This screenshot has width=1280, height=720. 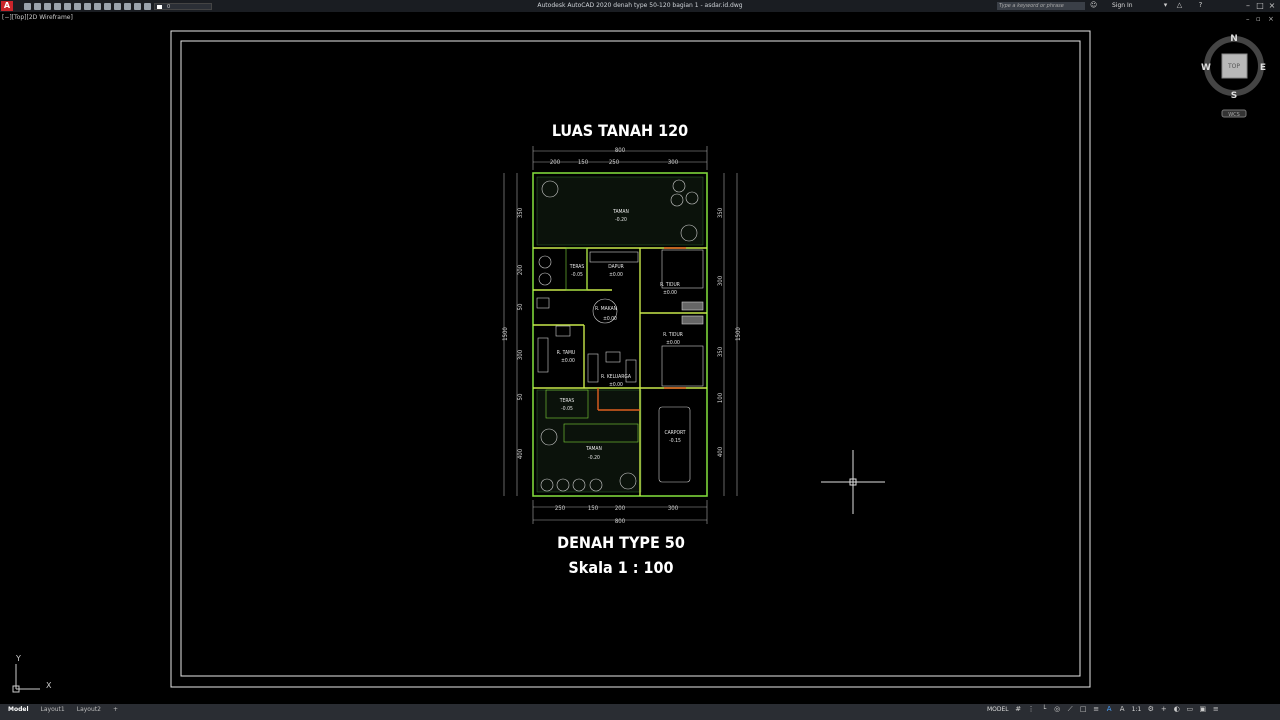 What do you see at coordinates (568, 361) in the screenshot?
I see `room-level-tamu: ±0.00` at bounding box center [568, 361].